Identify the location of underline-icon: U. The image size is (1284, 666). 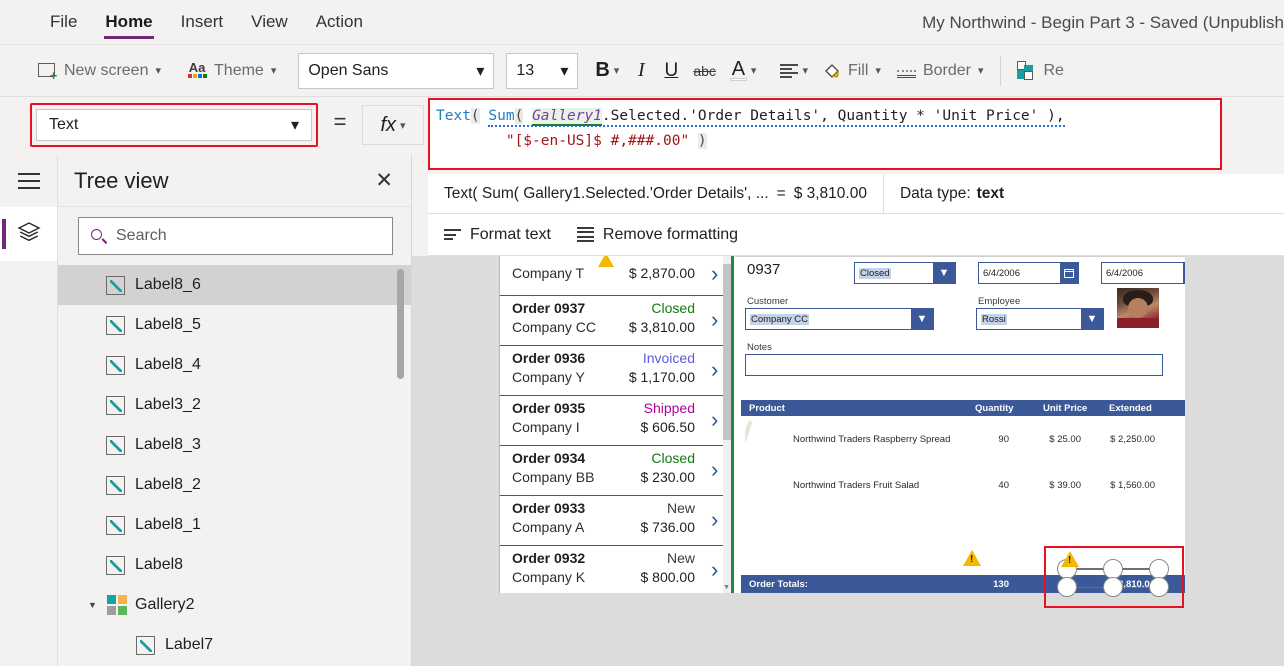
(671, 70).